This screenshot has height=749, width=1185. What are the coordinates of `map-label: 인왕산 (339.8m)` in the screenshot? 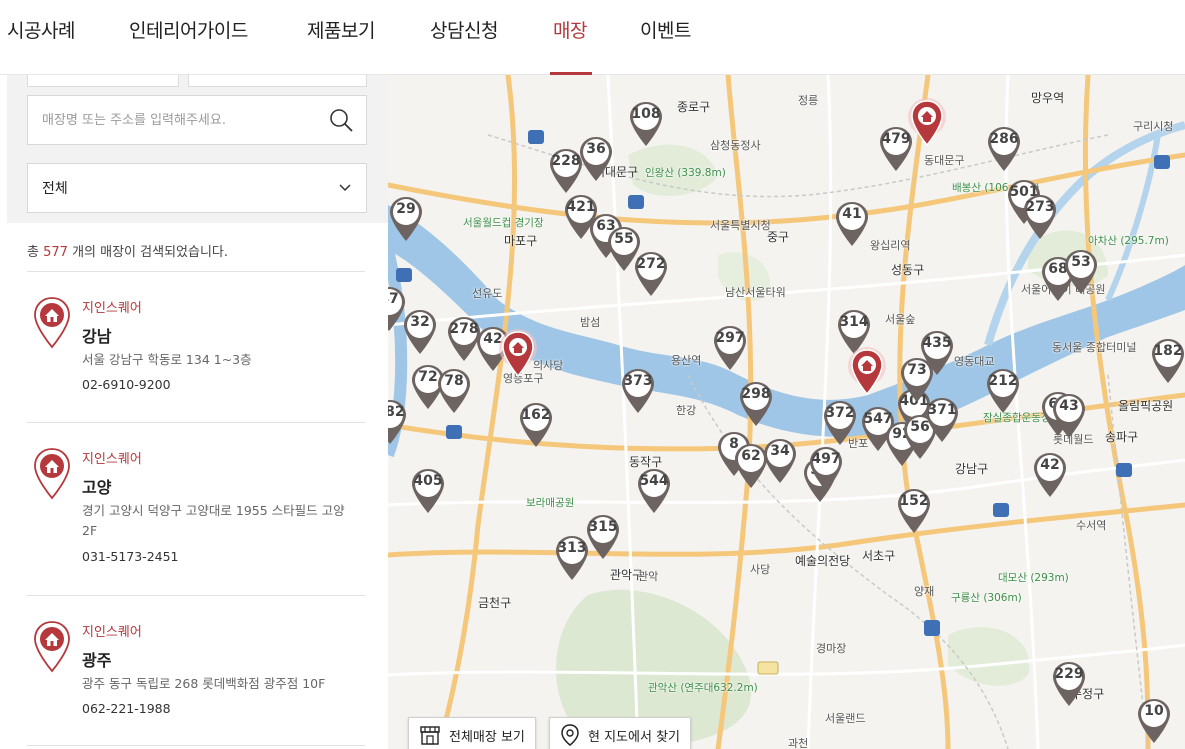 It's located at (685, 173).